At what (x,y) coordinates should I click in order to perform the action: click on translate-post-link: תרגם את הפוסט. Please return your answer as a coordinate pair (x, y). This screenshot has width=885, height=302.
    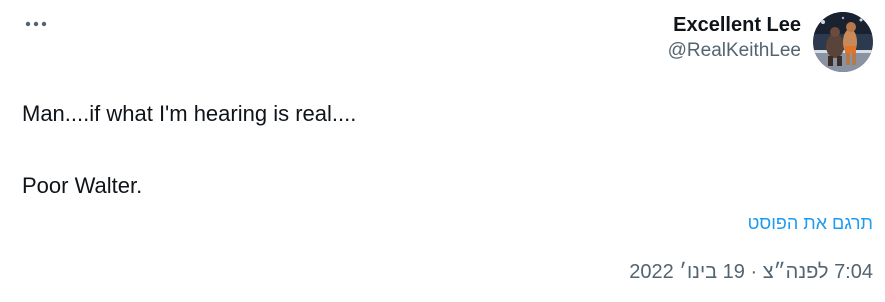
    Looking at the image, I should click on (810, 223).